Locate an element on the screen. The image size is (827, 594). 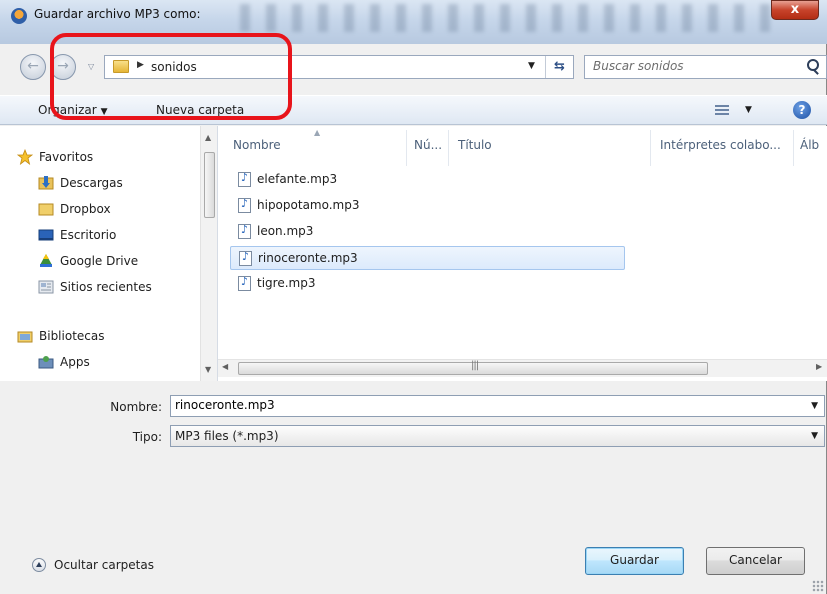
scroll-thumb is located at coordinates (209, 185).